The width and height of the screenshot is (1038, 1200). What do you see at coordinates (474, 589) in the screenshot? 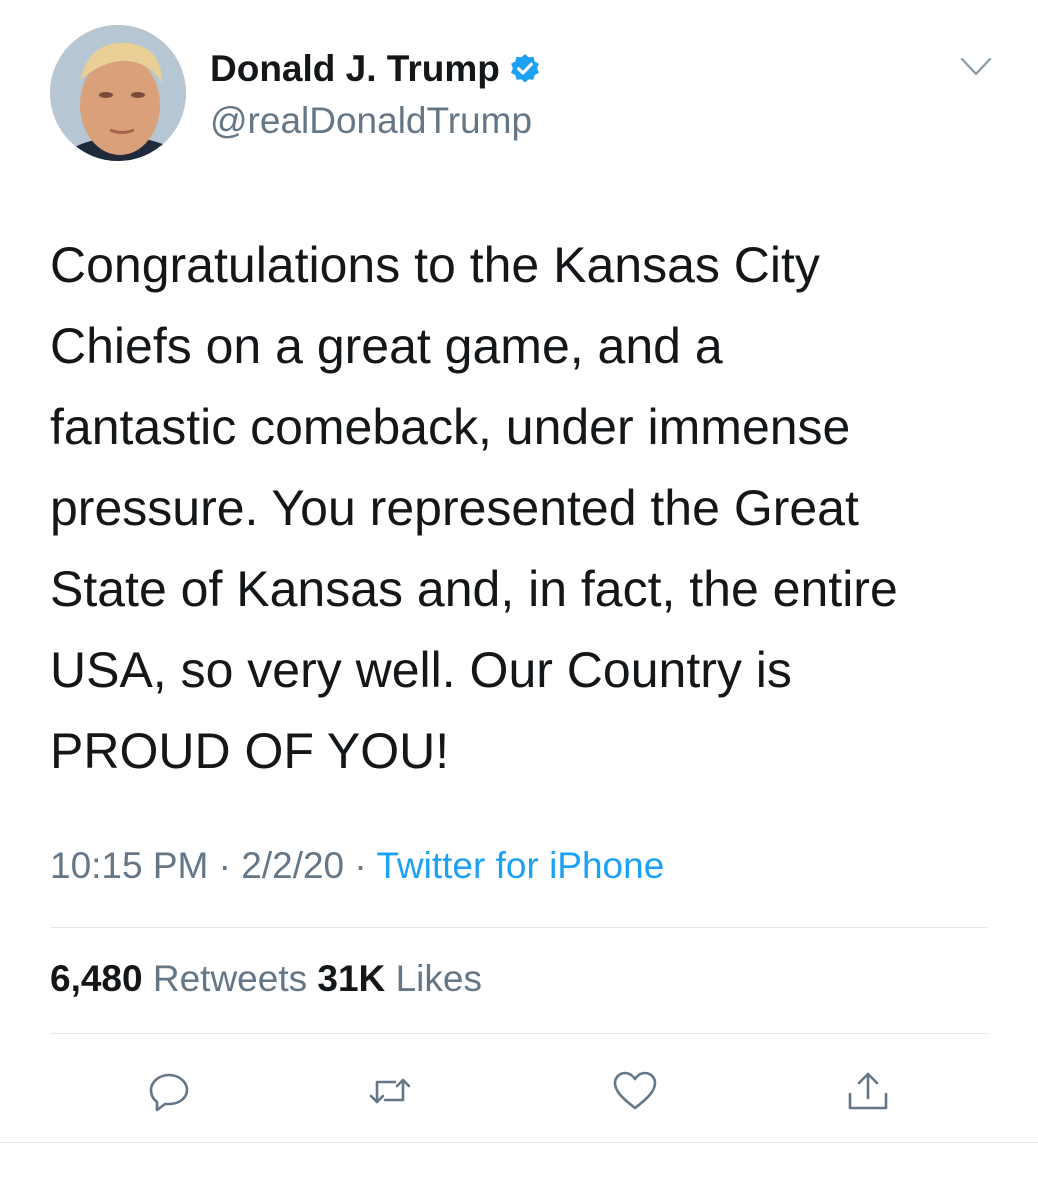
I see `tweet-text-line: State of Kansas and, in fact, the entire` at bounding box center [474, 589].